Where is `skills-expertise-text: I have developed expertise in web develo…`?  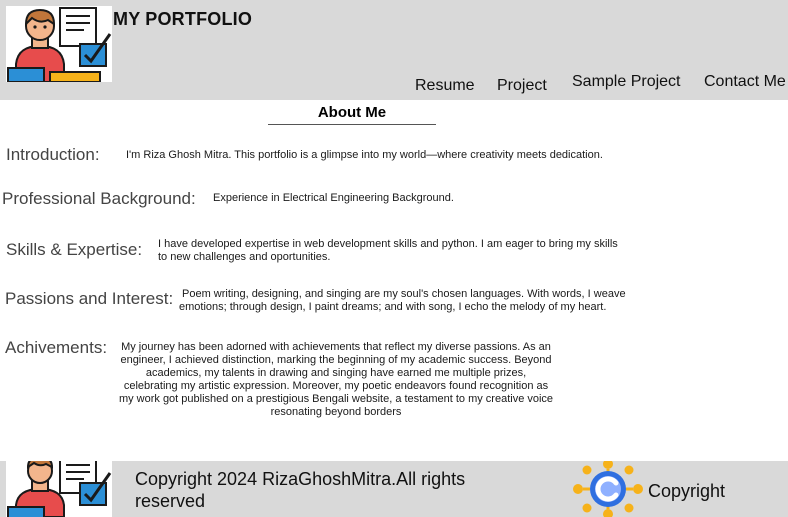 skills-expertise-text: I have developed expertise in web develo… is located at coordinates (388, 250).